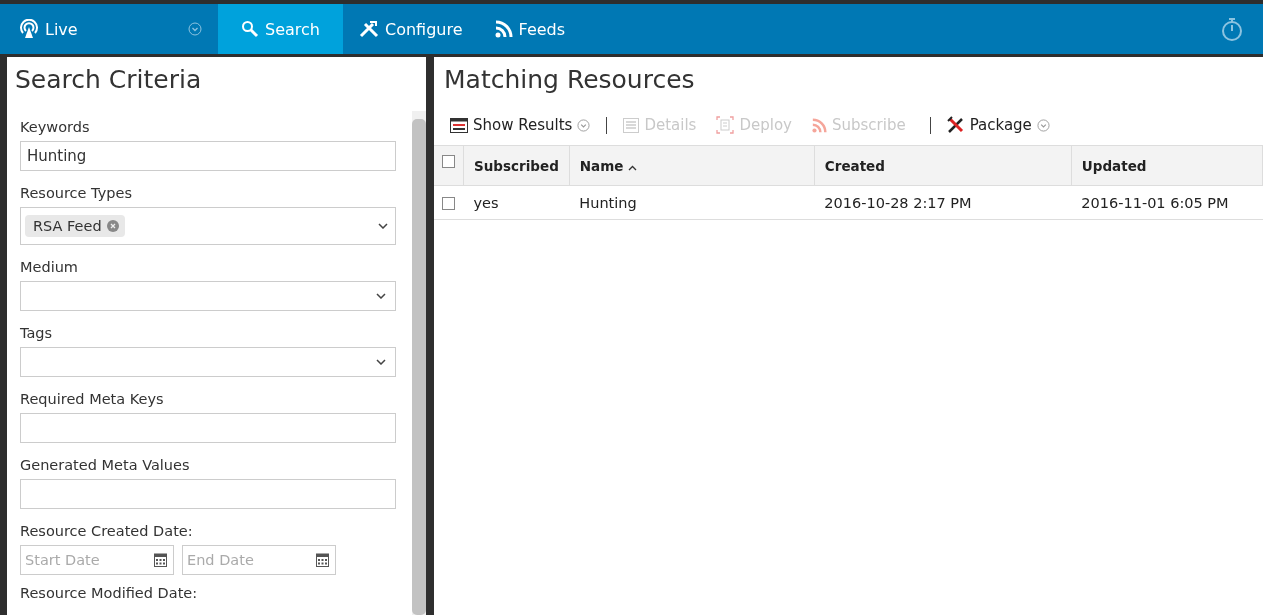  Describe the element at coordinates (107, 531) in the screenshot. I see `field-label: Resource Created Date:` at that location.